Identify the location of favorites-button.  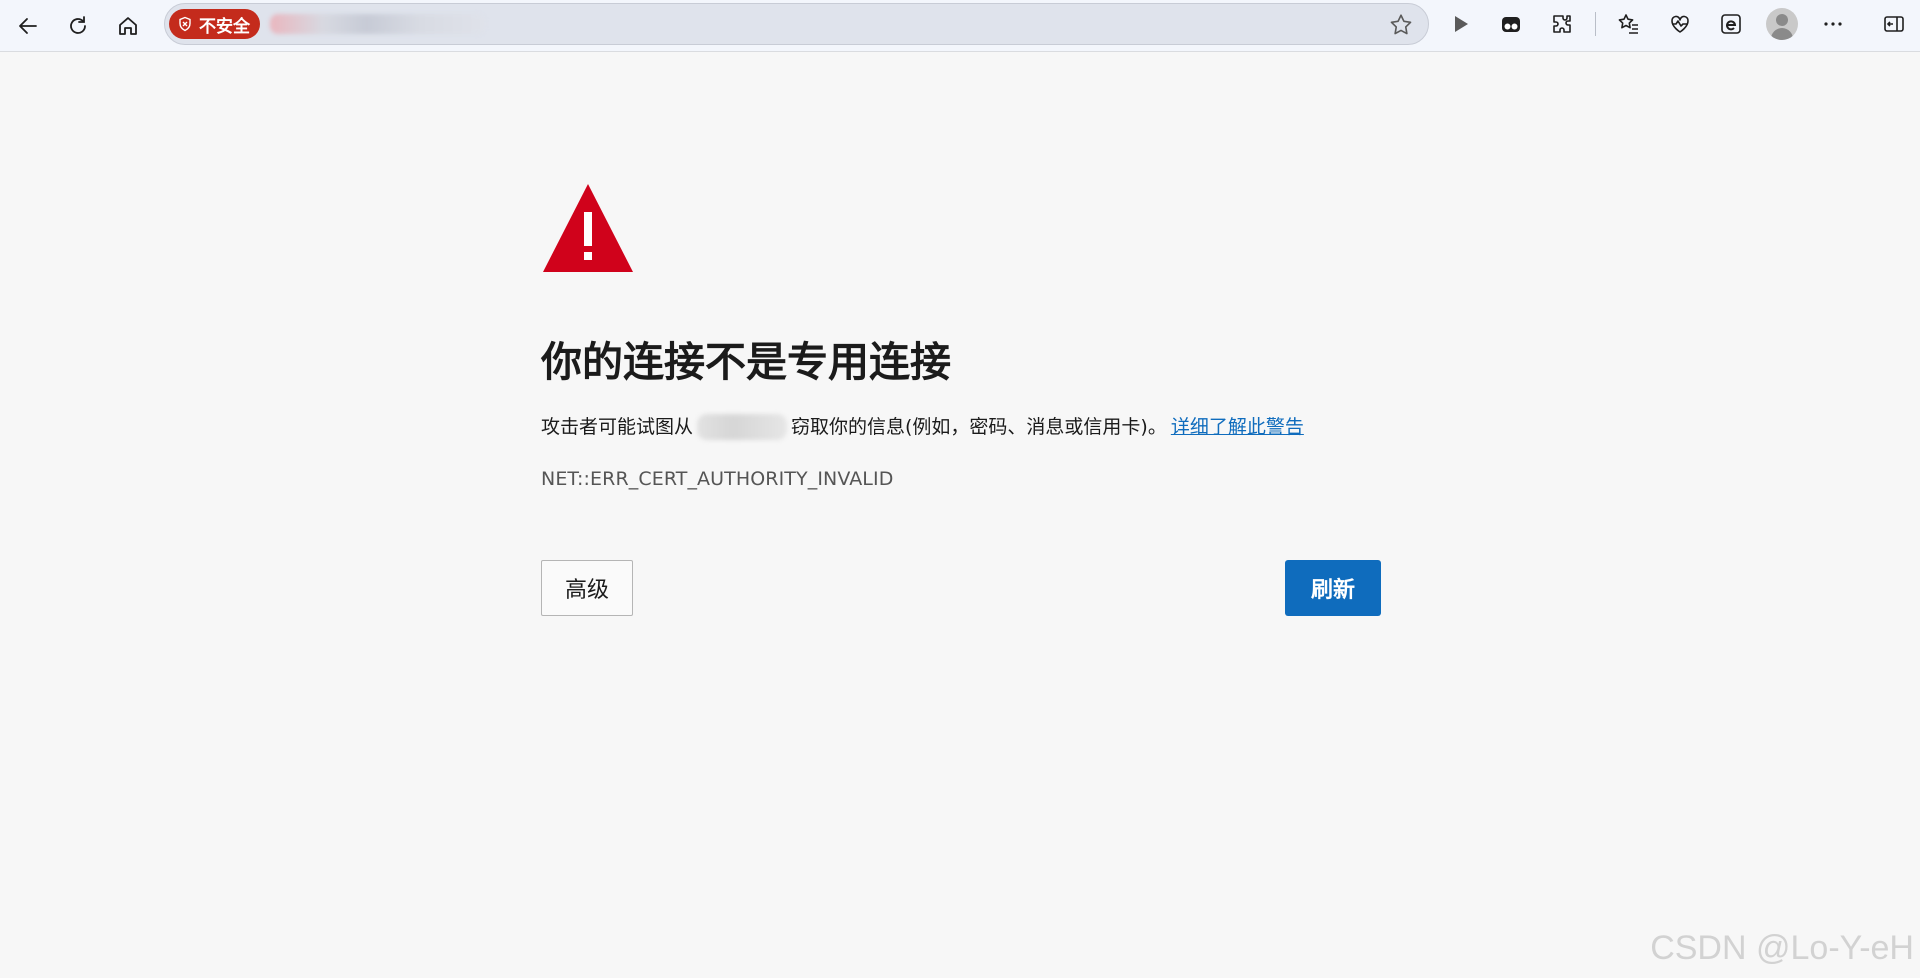
(1629, 24).